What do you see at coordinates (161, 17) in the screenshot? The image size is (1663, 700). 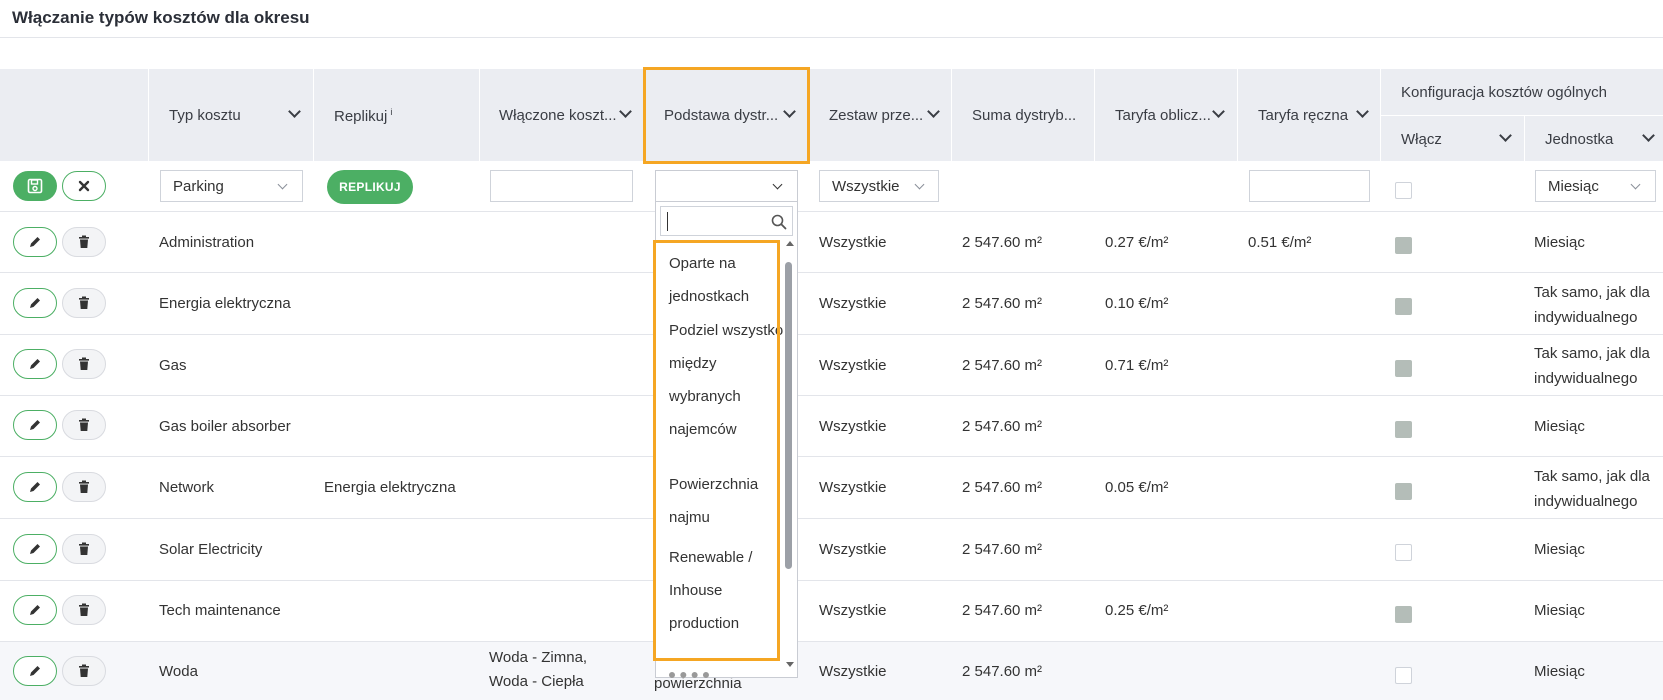 I see `page-title: Włączanie typów kosztów dla okresu` at bounding box center [161, 17].